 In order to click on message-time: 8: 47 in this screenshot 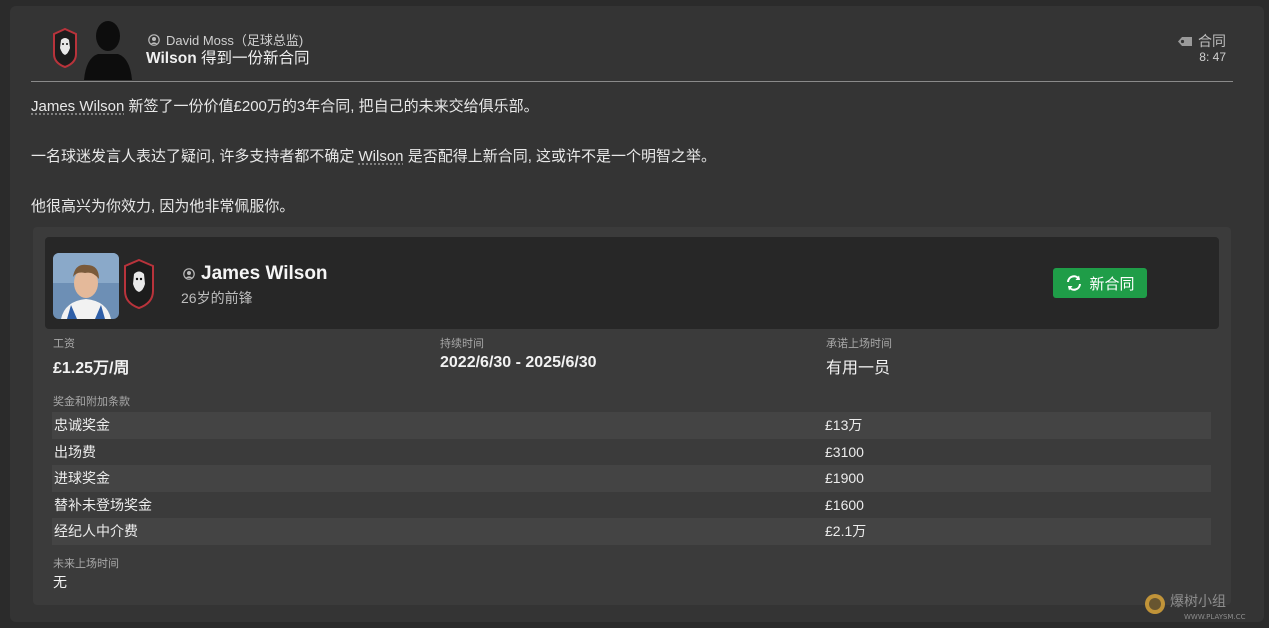, I will do `click(1212, 57)`.